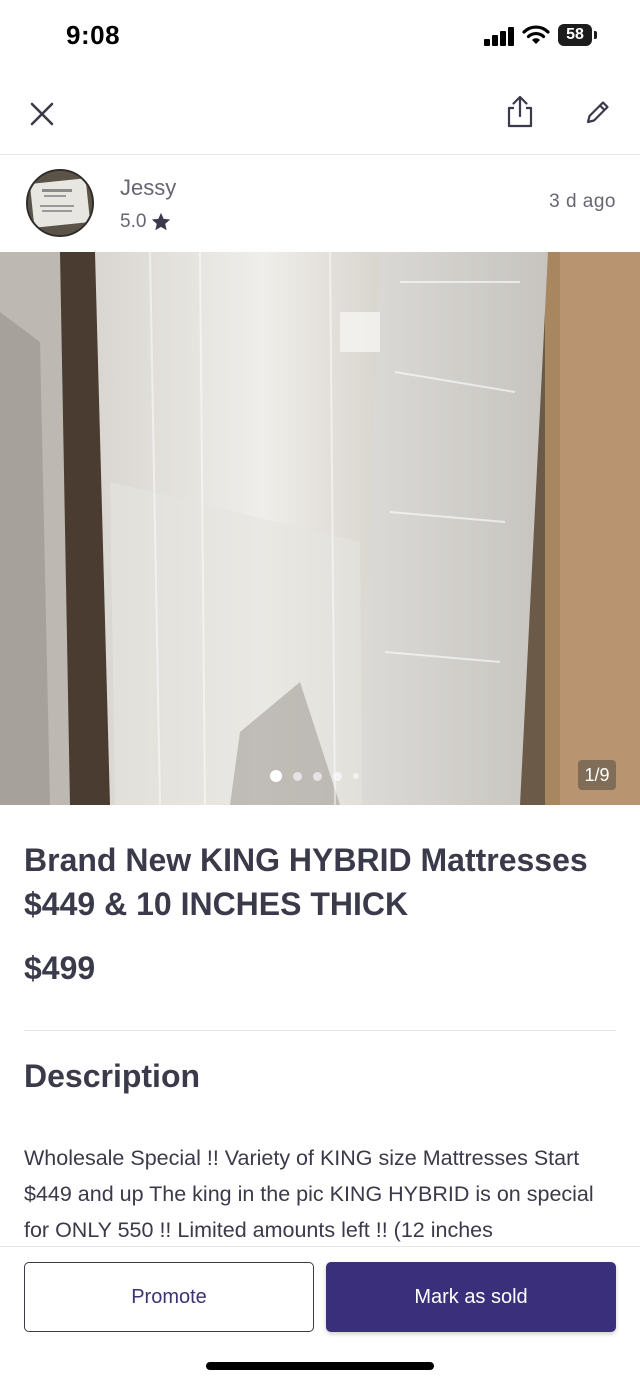 This screenshot has width=640, height=1385. What do you see at coordinates (60, 203) in the screenshot?
I see `seller-avatar` at bounding box center [60, 203].